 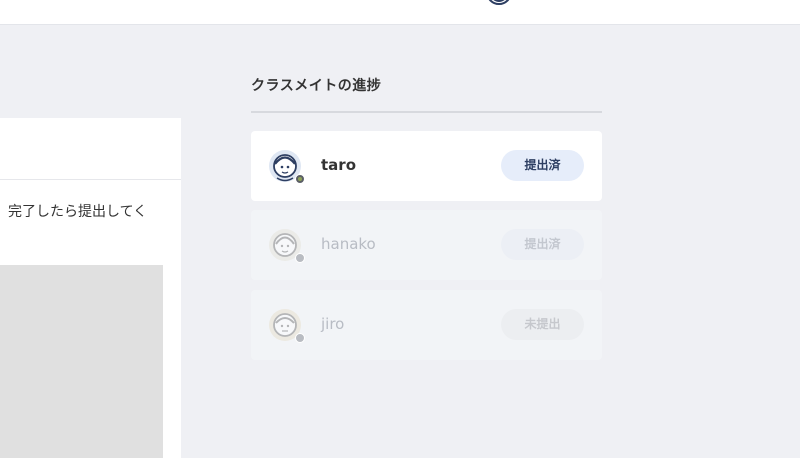 I want to click on card-divider, so click(x=90, y=179).